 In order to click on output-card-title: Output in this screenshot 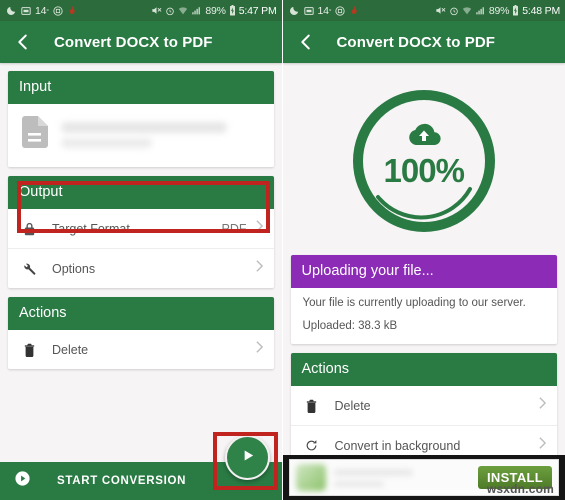, I will do `click(141, 192)`.